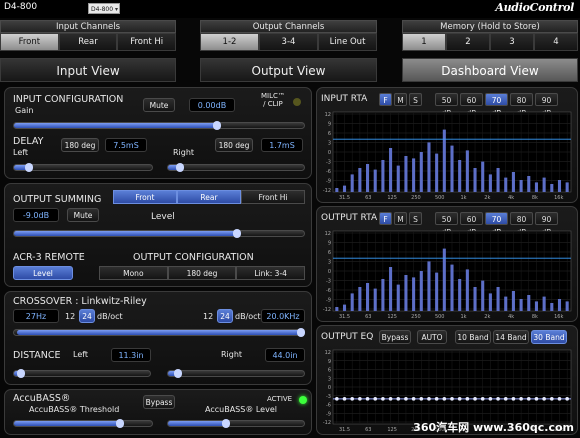 This screenshot has width=580, height=438. I want to click on output-config-link: Link: 3-4, so click(271, 273).